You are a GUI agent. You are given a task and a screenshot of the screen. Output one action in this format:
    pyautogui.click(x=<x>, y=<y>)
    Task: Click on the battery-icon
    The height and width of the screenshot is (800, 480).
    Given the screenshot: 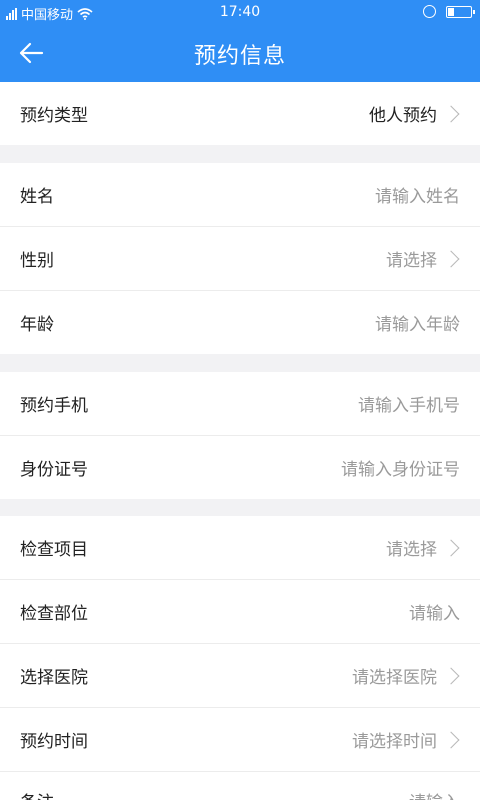 What is the action you would take?
    pyautogui.click(x=460, y=11)
    